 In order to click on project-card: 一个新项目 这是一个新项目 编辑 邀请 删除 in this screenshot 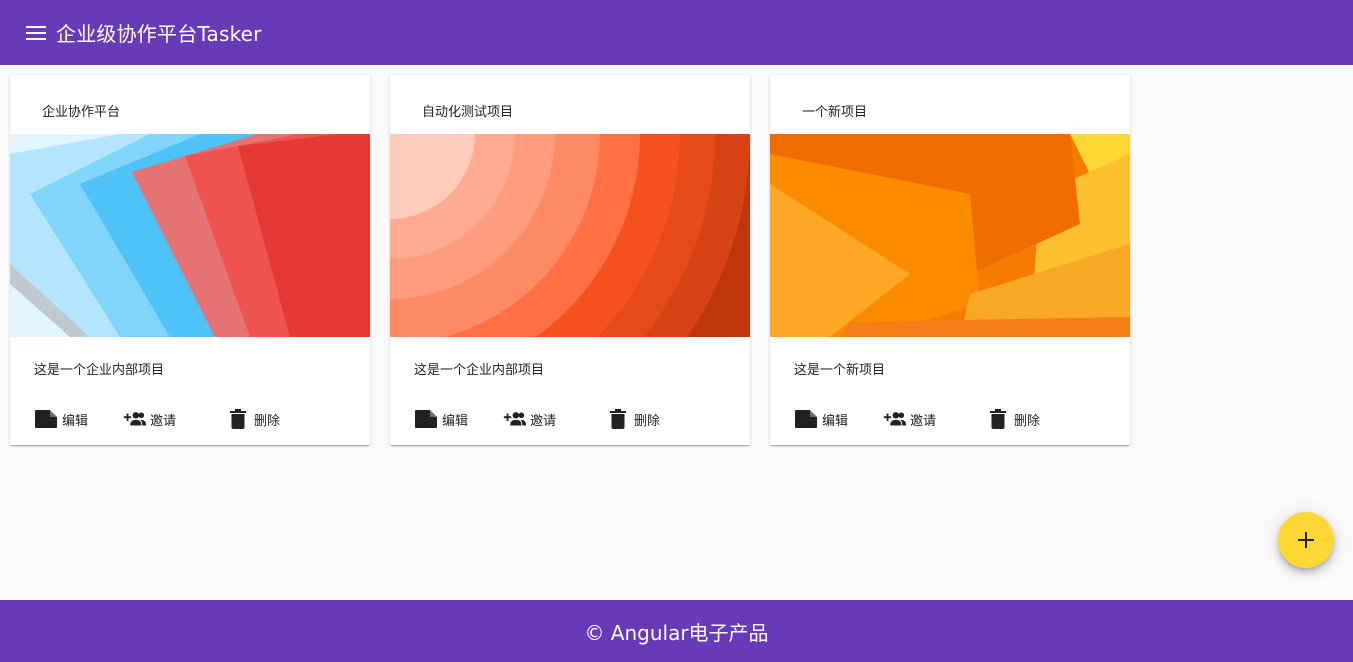, I will do `click(950, 260)`.